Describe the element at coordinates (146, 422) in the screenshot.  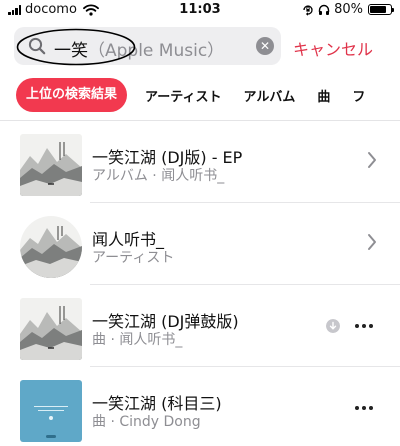
I see `result-subtitle: 曲 · Cindy Dong` at that location.